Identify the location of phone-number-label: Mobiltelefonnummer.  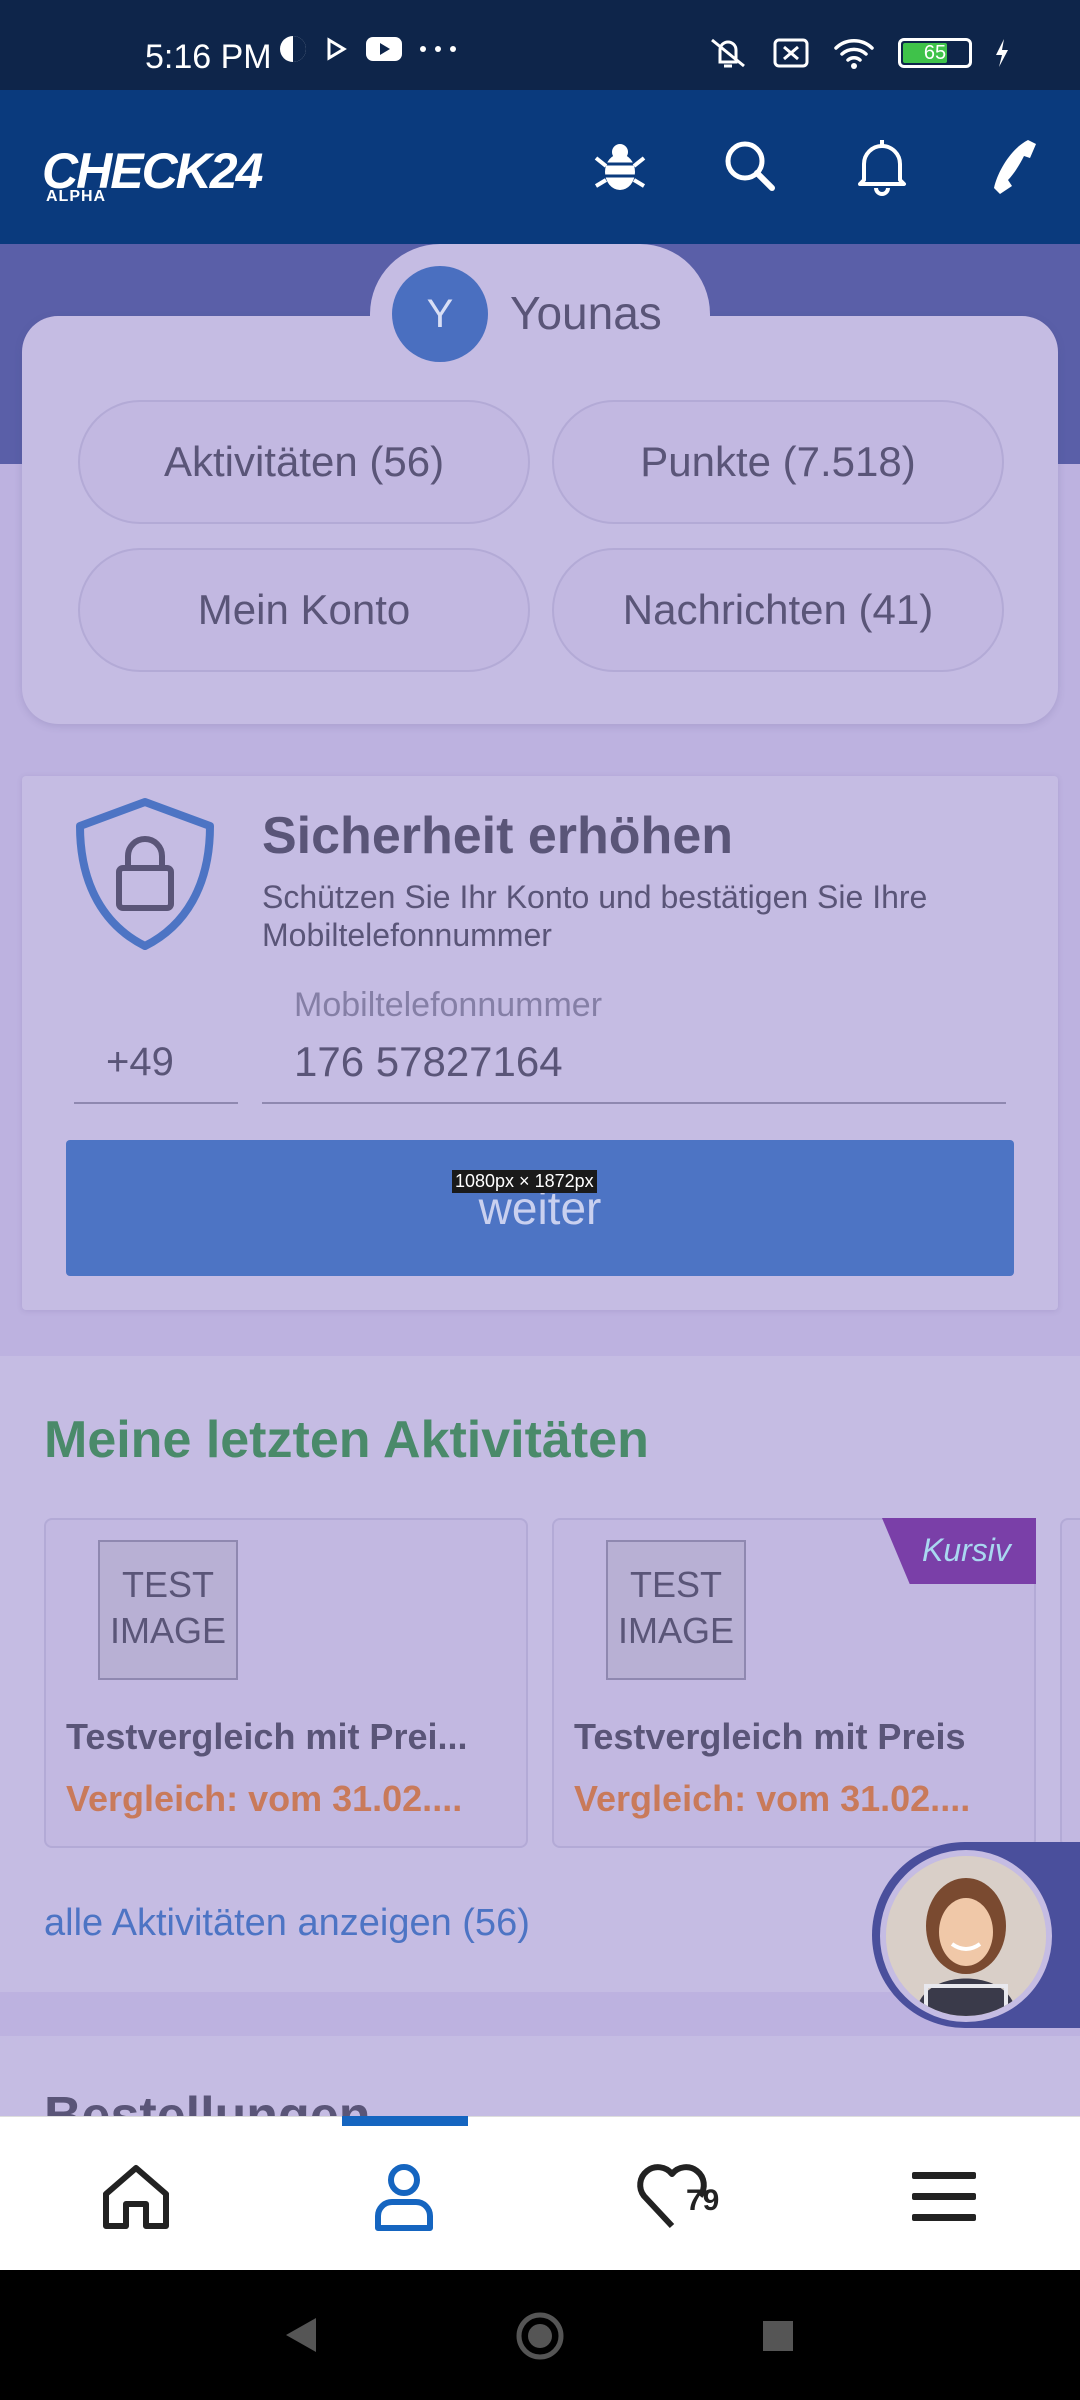
(448, 1005).